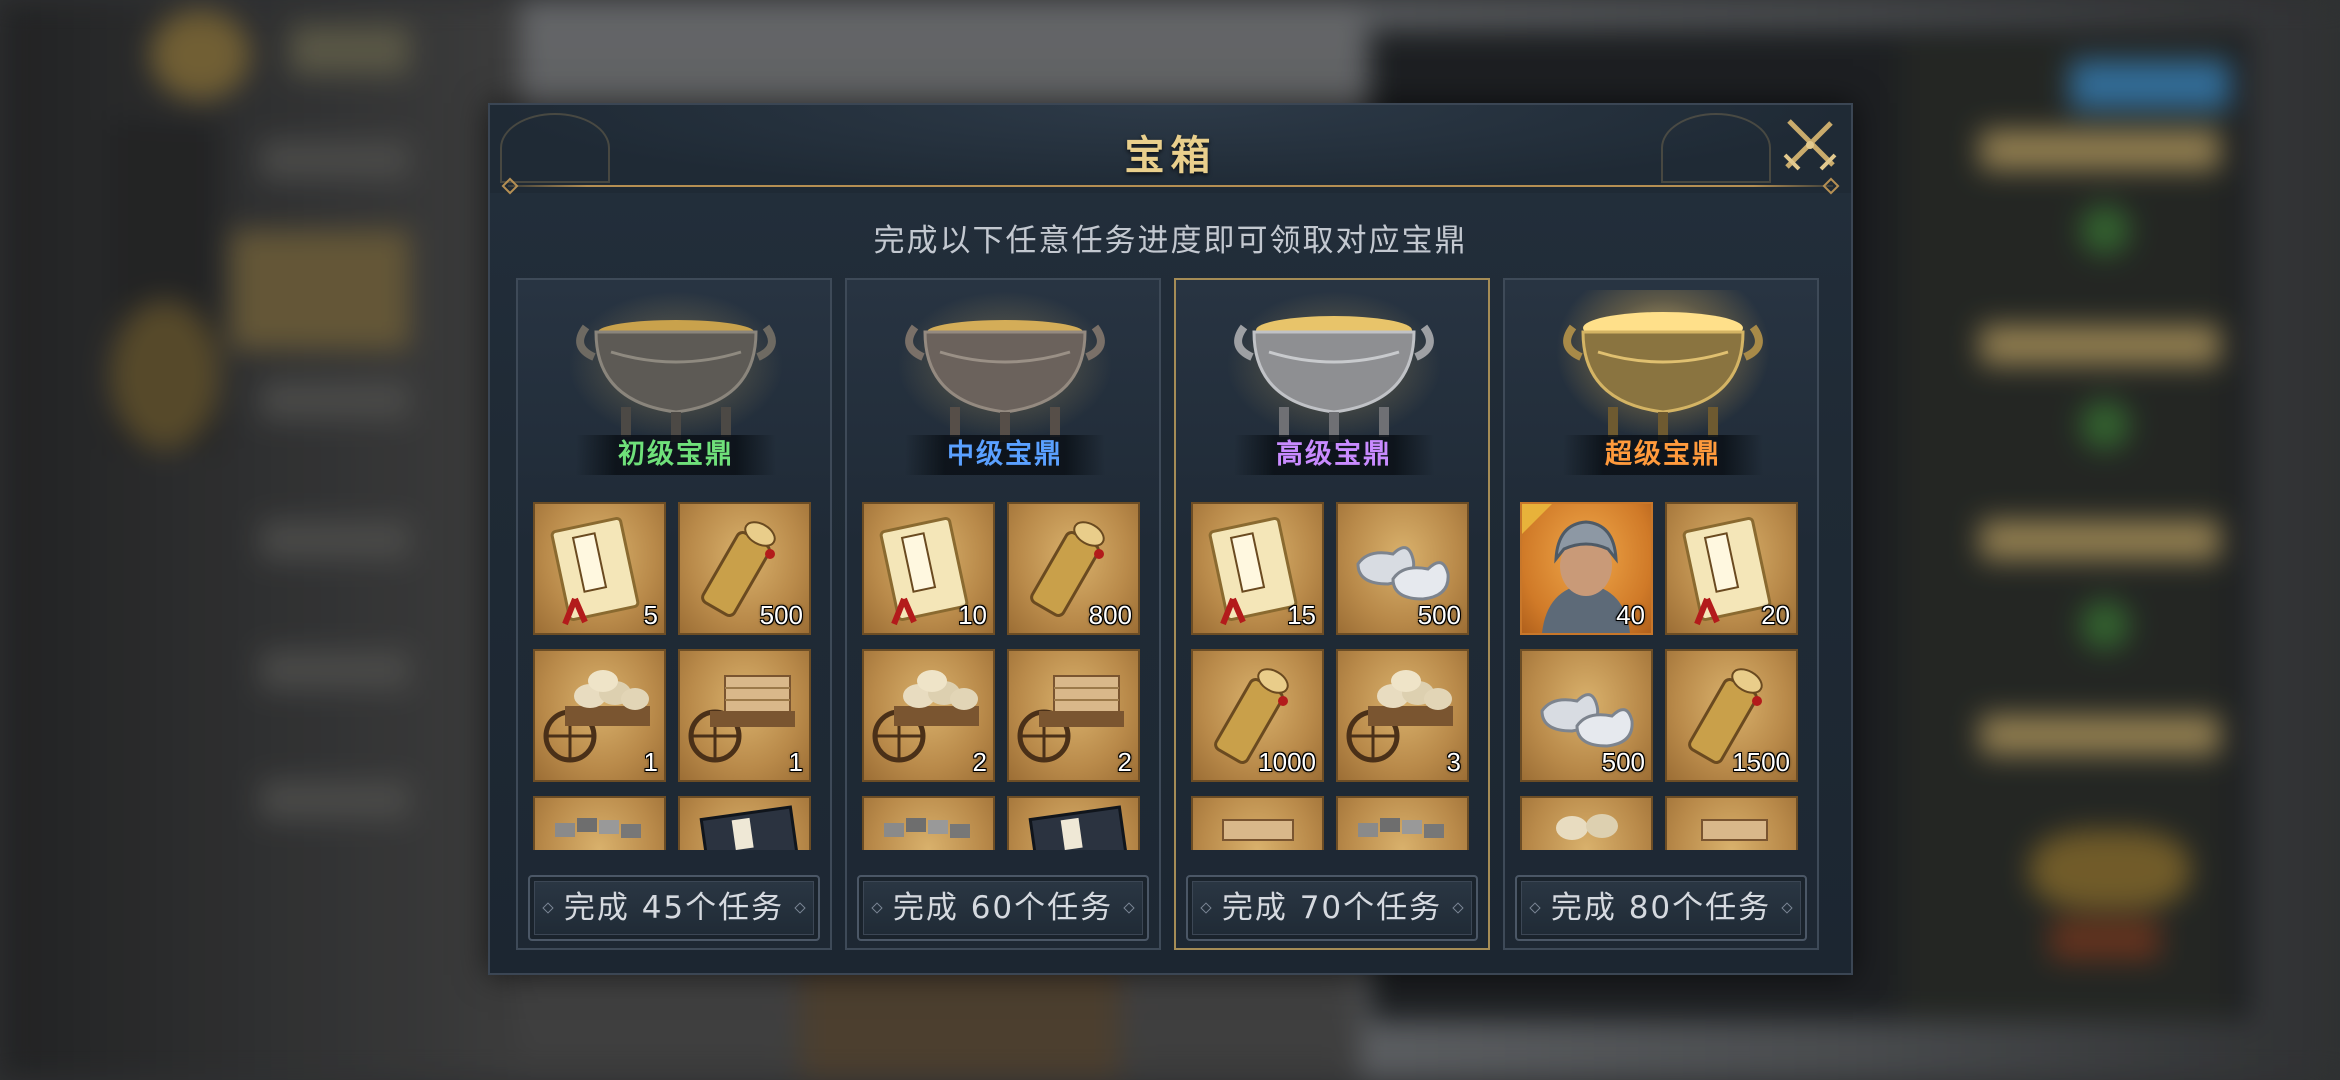  I want to click on claim-task-button: 完成 45个任务, so click(674, 908).